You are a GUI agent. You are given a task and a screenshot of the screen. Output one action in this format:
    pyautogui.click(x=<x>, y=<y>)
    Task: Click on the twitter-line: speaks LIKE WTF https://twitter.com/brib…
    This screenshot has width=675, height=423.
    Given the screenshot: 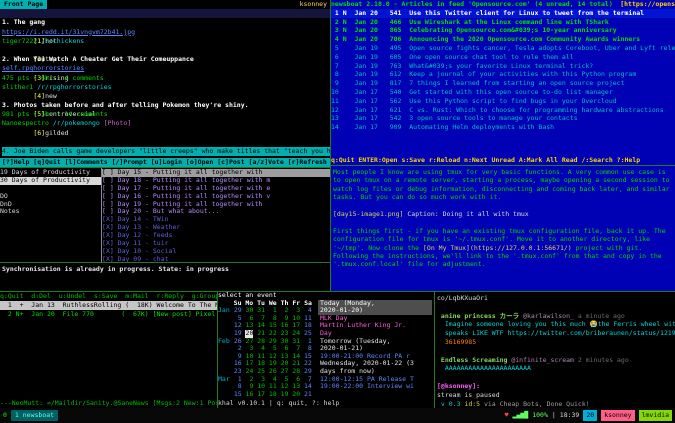 What is the action you would take?
    pyautogui.click(x=556, y=333)
    